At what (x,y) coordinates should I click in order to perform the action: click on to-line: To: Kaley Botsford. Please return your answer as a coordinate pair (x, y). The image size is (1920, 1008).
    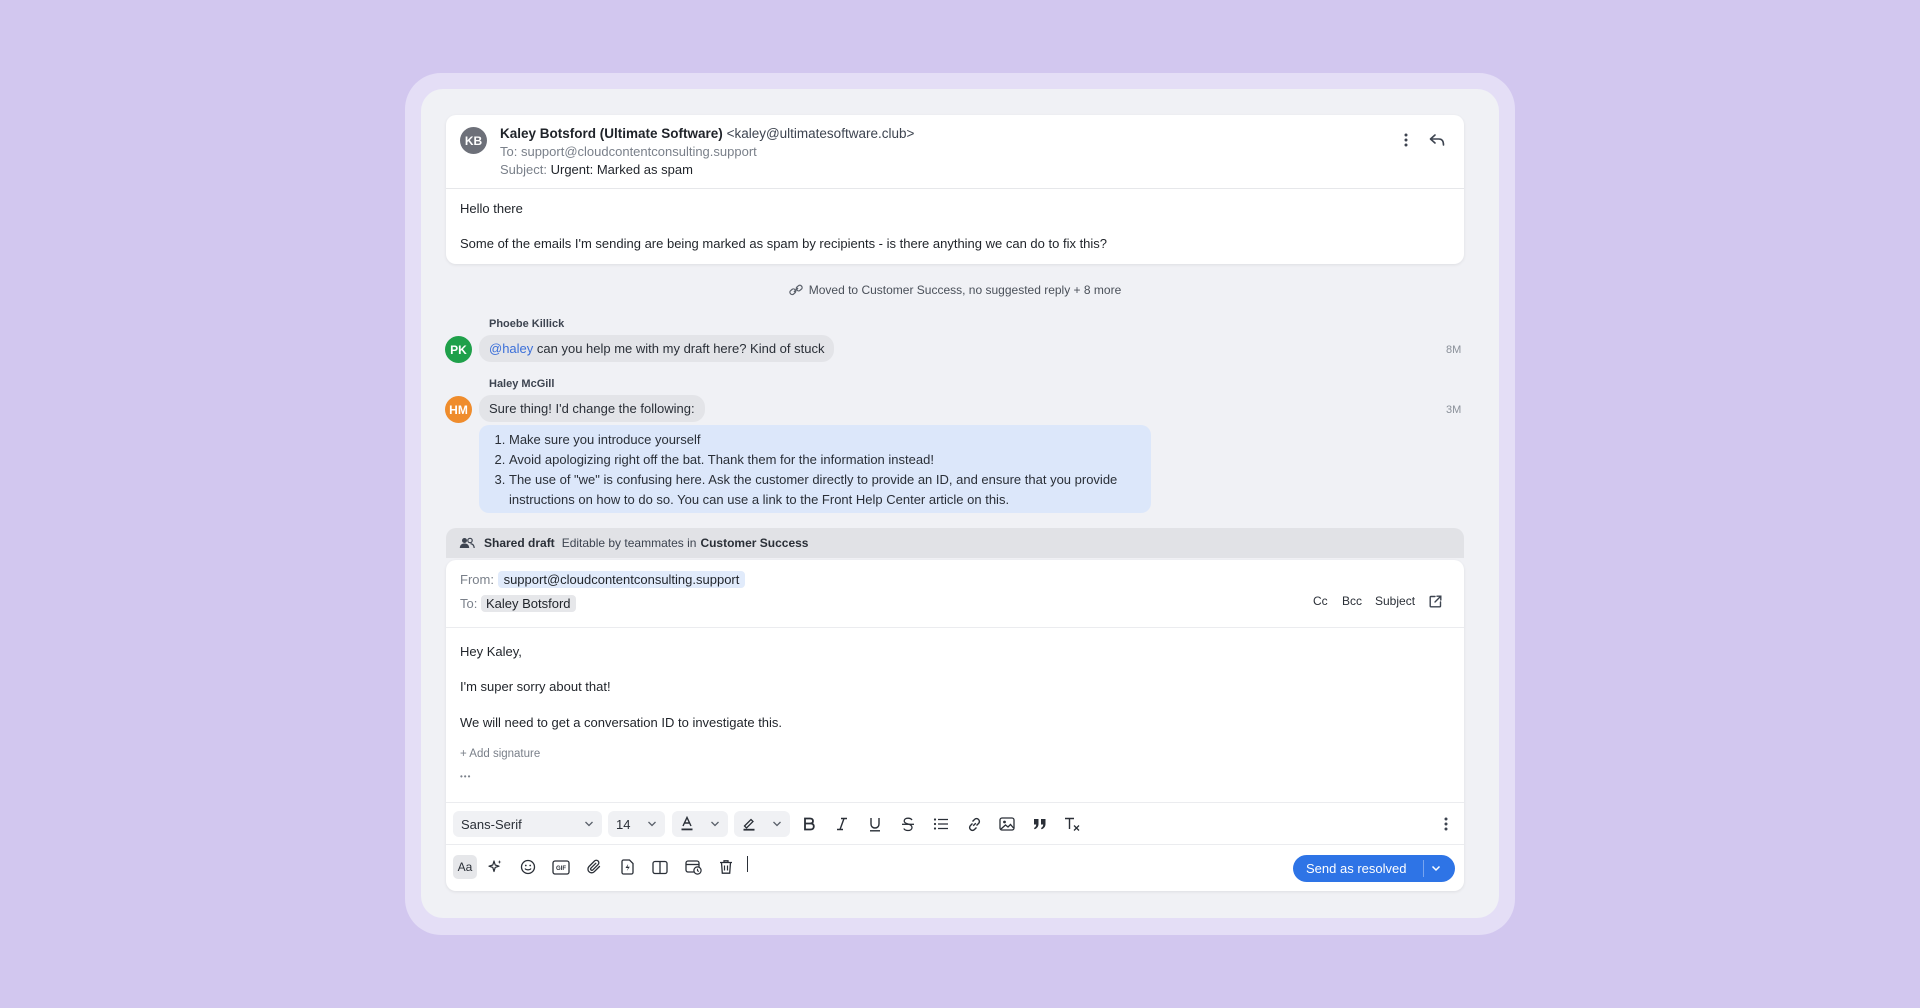
    Looking at the image, I should click on (518, 603).